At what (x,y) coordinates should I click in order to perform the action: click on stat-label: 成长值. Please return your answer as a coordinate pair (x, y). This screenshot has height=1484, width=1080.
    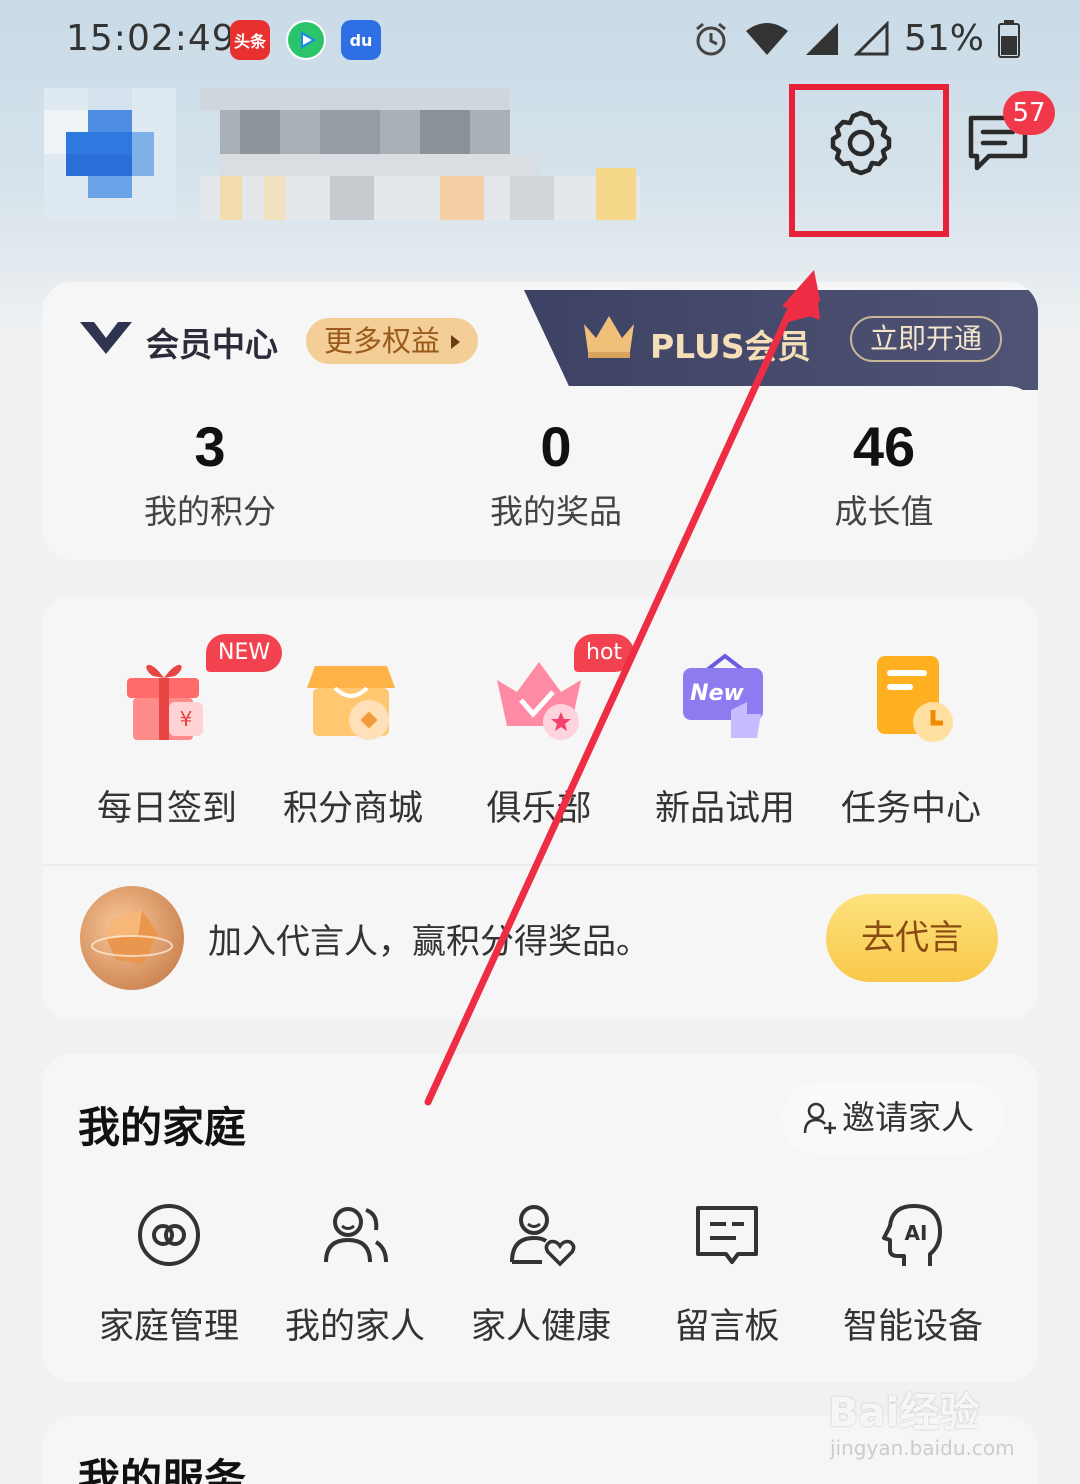
    Looking at the image, I should click on (884, 511).